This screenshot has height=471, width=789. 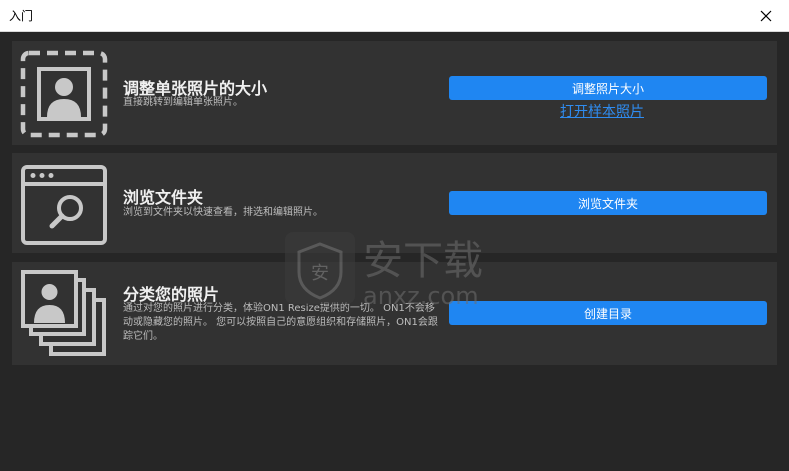 I want to click on browser-search-icon, so click(x=64, y=205).